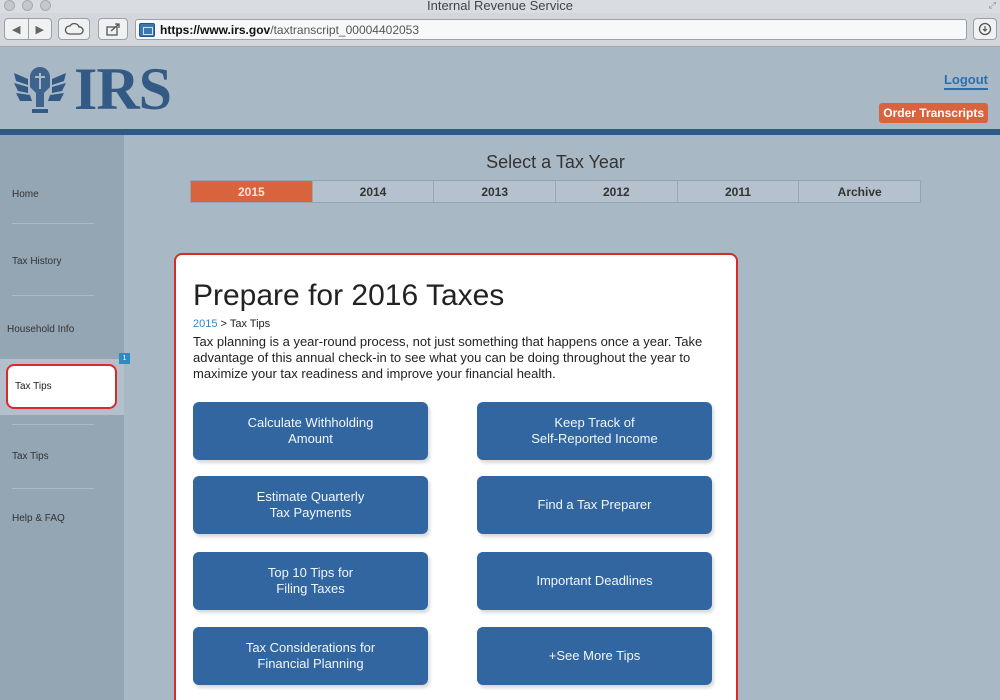 This screenshot has height=700, width=1000. What do you see at coordinates (992, 5) in the screenshot?
I see `fullscreen-icon: ⤢` at bounding box center [992, 5].